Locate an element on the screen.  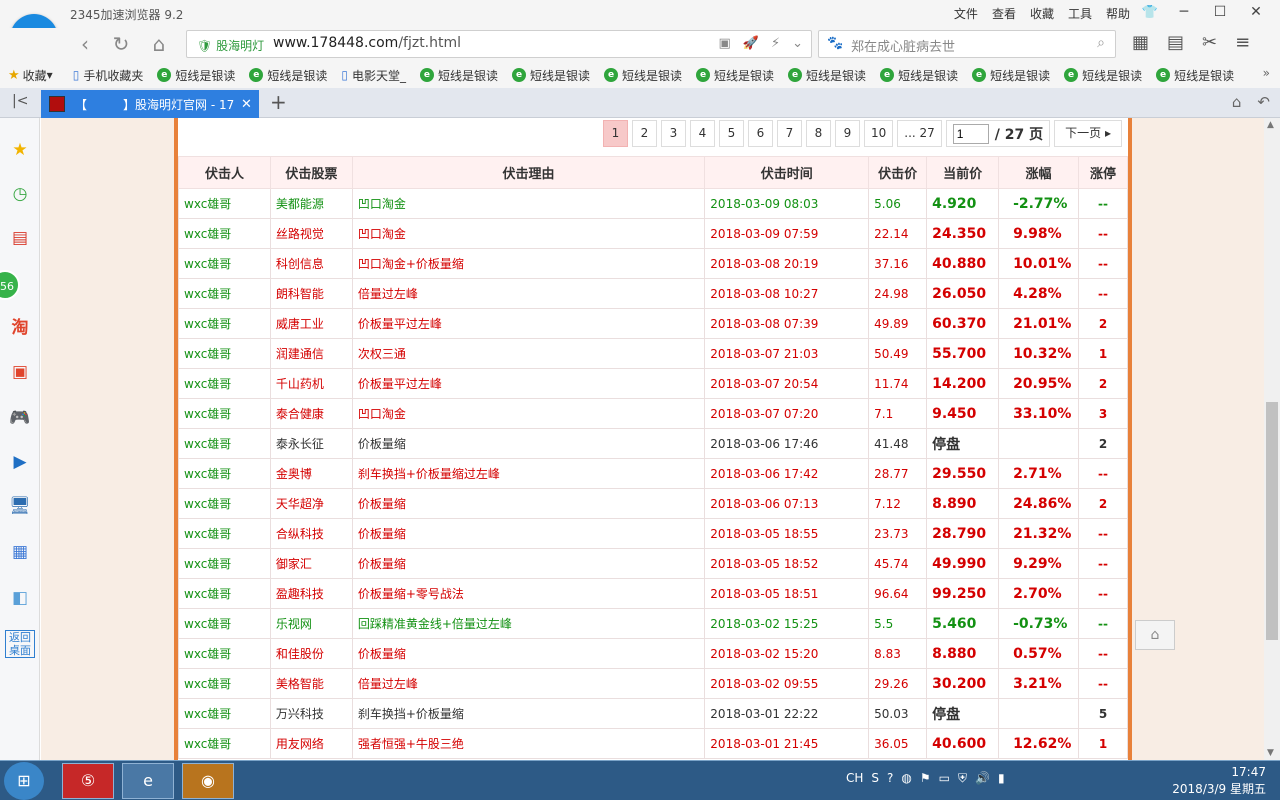
search-box: 🐾 郑在成心脏病去世 ⌕ is located at coordinates (967, 44).